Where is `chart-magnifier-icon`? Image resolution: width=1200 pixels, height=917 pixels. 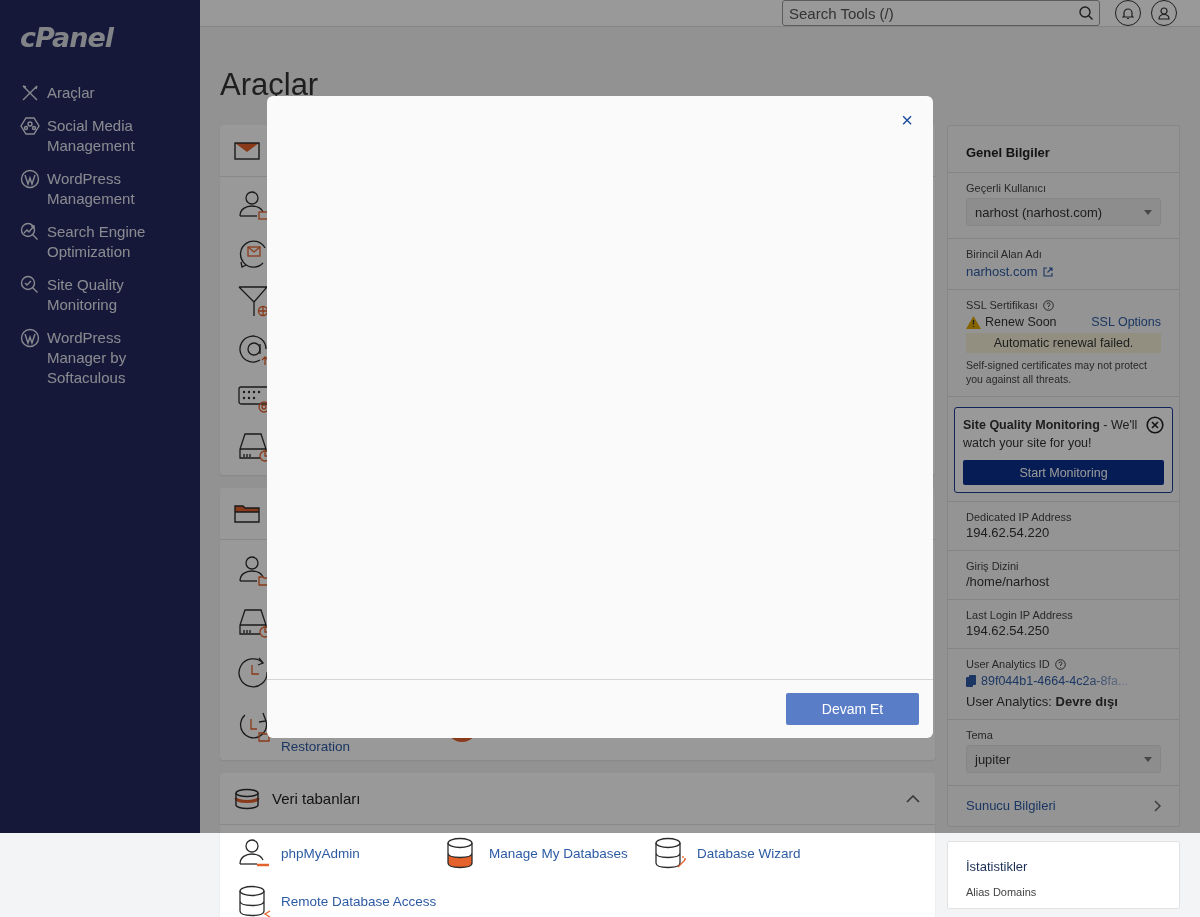
chart-magnifier-icon is located at coordinates (30, 232).